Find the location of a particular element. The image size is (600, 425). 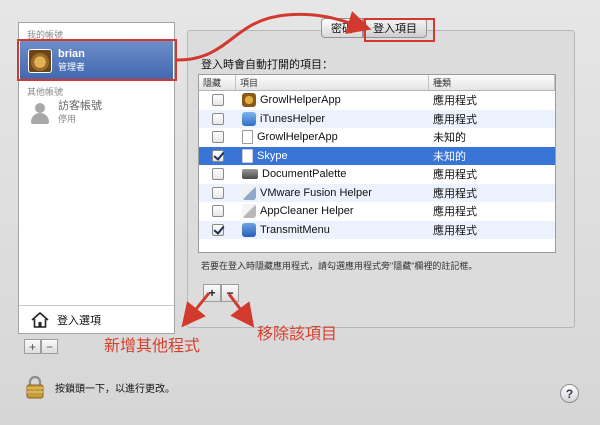

annotation-add-other: 新增其他程式 is located at coordinates (152, 345).